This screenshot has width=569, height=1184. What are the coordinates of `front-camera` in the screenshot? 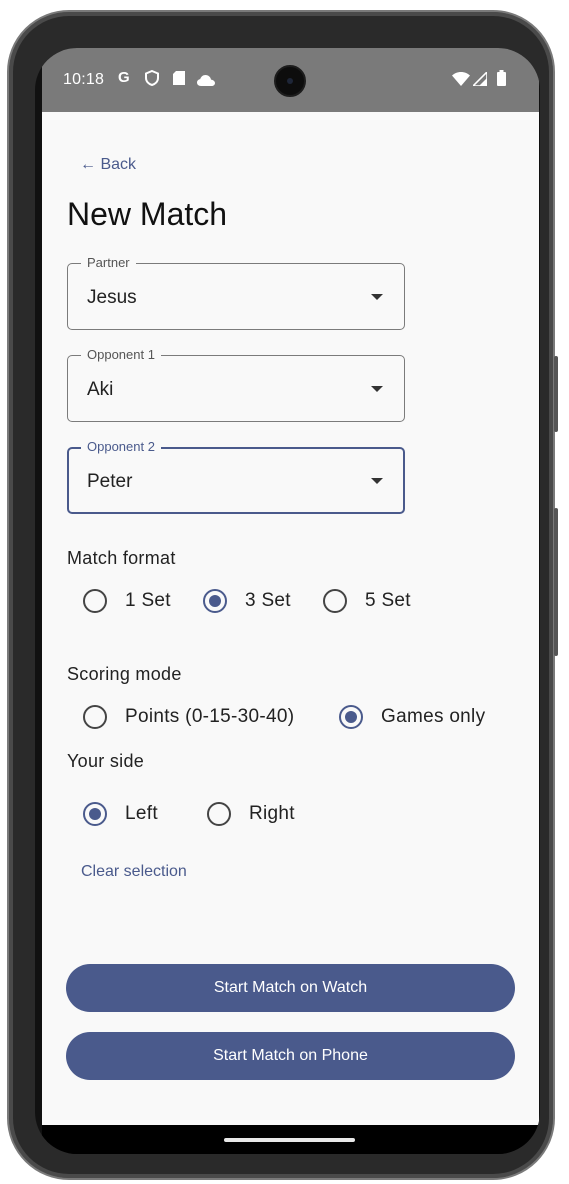 It's located at (290, 81).